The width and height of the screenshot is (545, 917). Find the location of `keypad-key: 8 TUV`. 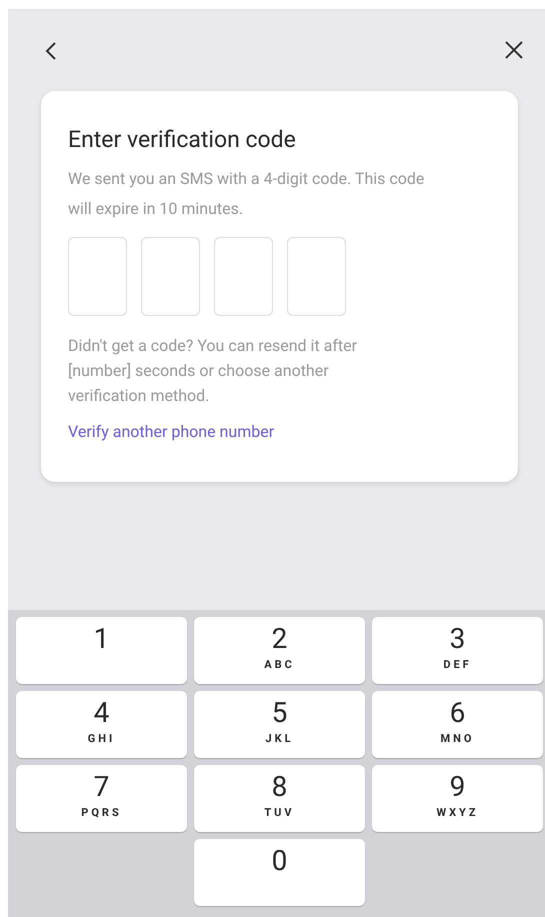

keypad-key: 8 TUV is located at coordinates (279, 798).